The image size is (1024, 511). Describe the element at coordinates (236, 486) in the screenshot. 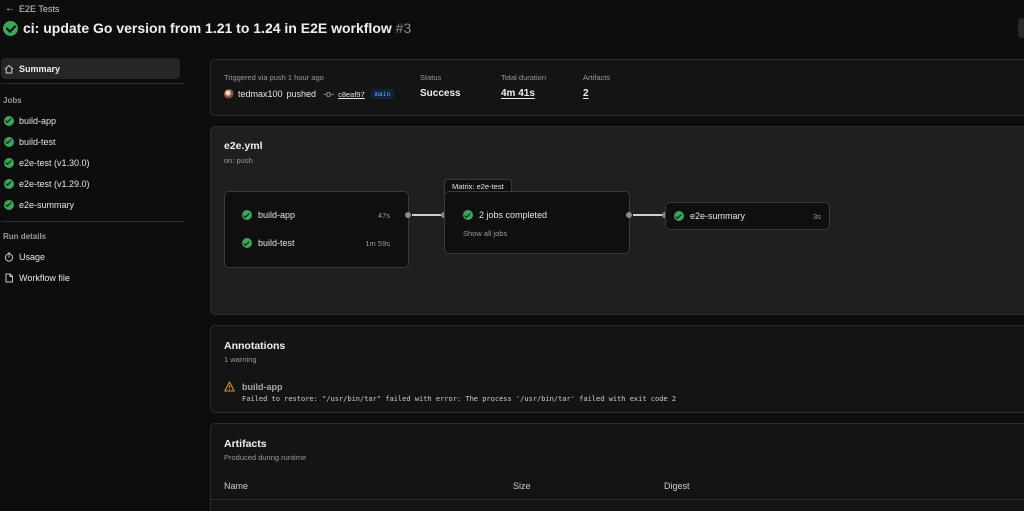

I see `column-header-name: Name` at that location.